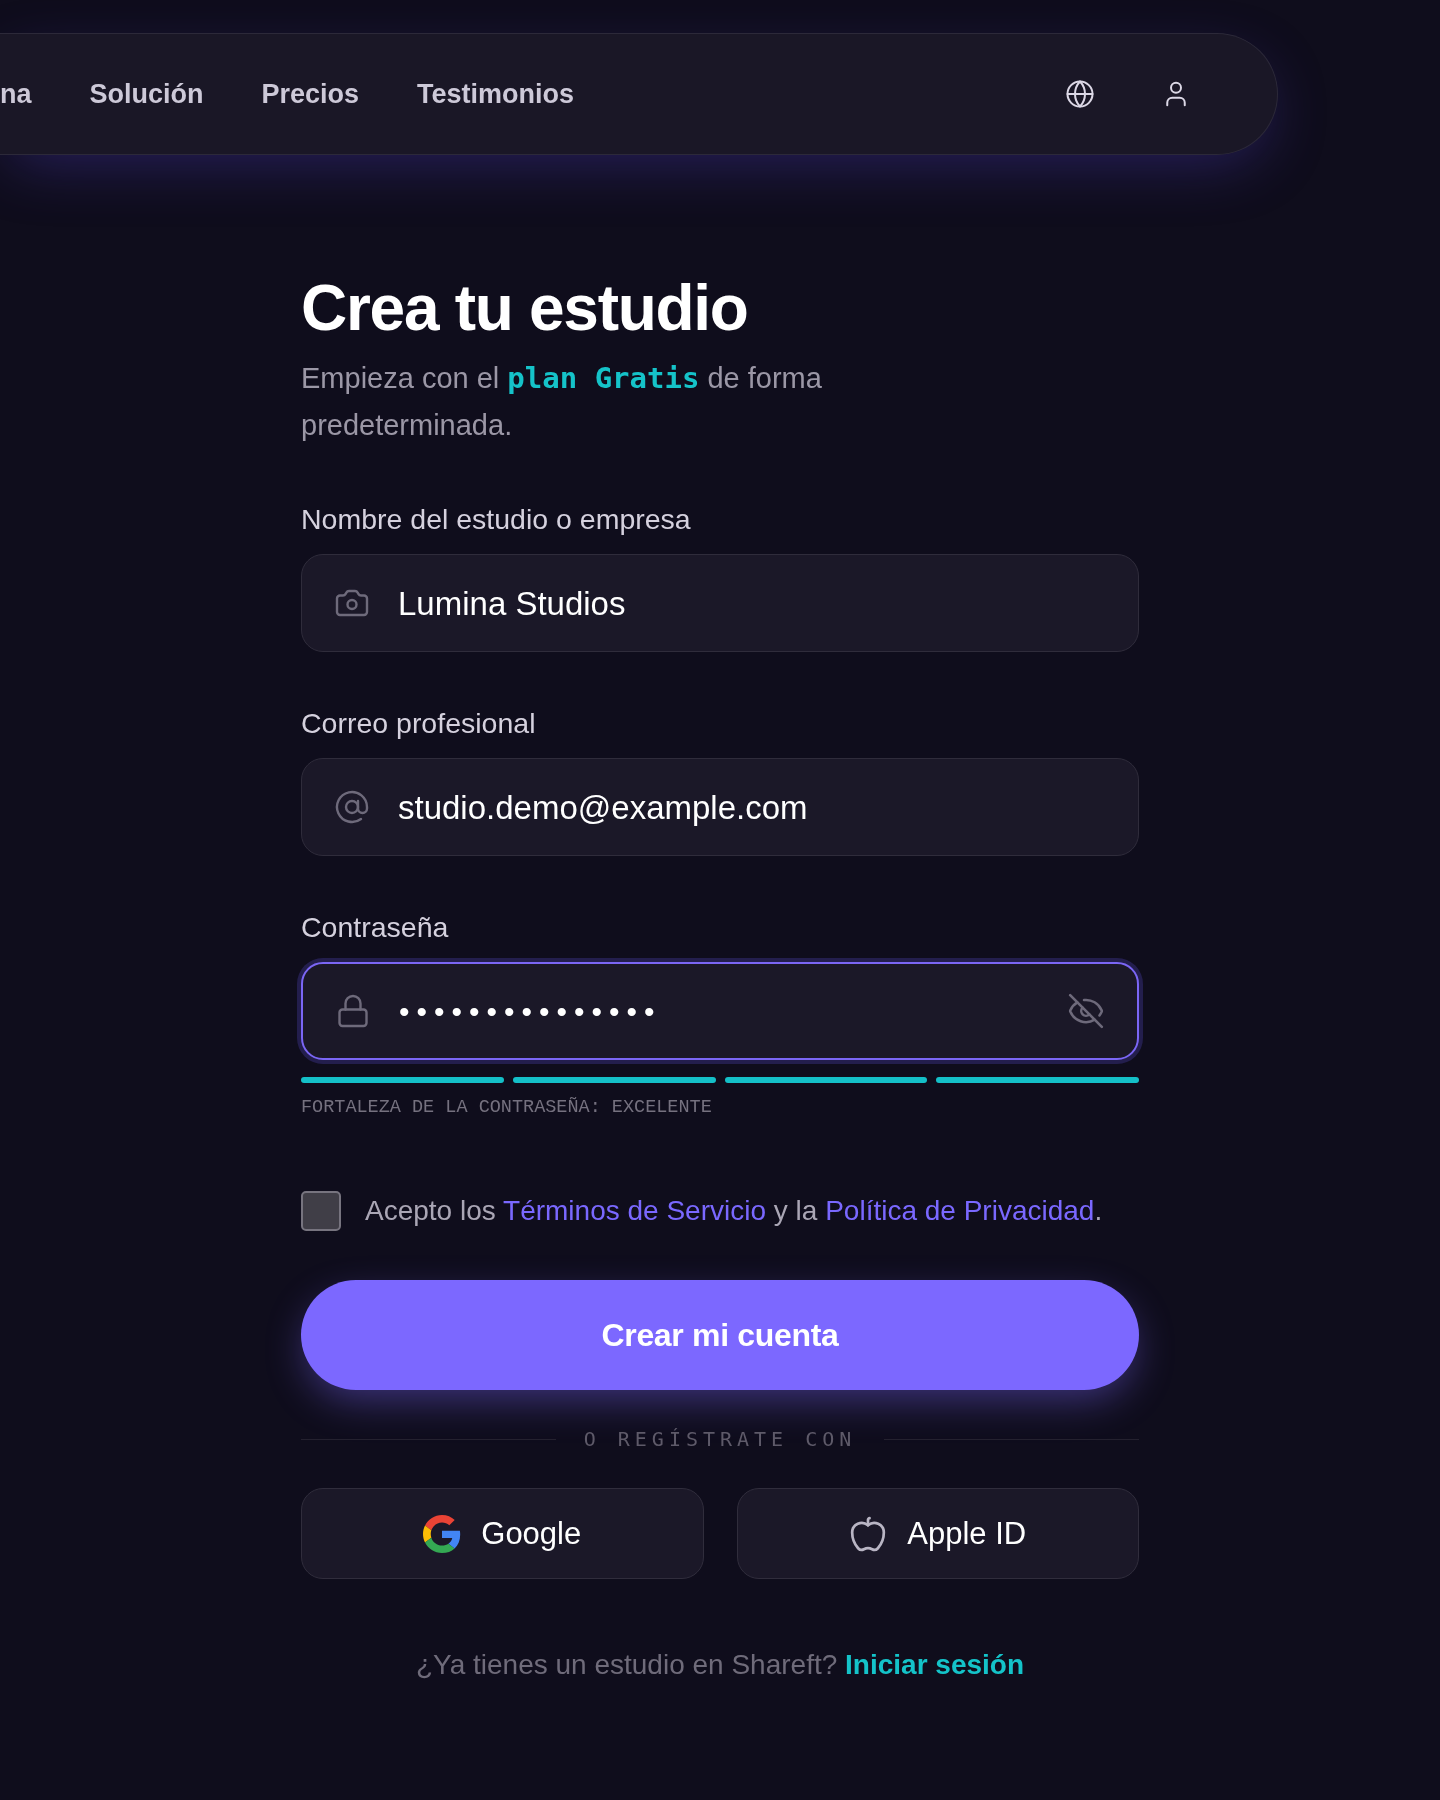 Image resolution: width=1440 pixels, height=1800 pixels. What do you see at coordinates (720, 1335) in the screenshot?
I see `create-account-button: Crear mi cuenta` at bounding box center [720, 1335].